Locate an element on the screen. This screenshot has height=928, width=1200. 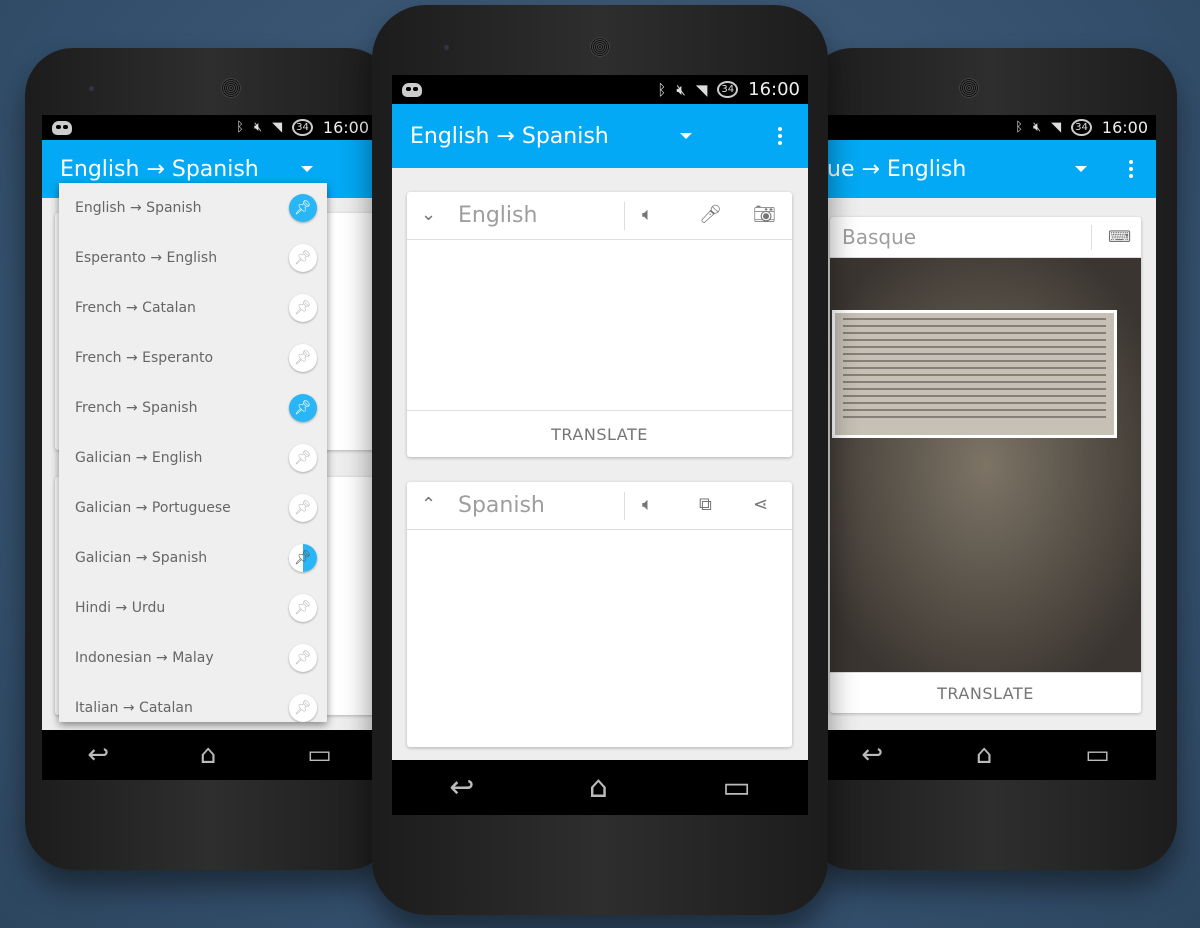
dropdown-item: Galician → English 📌︎ is located at coordinates (193, 458).